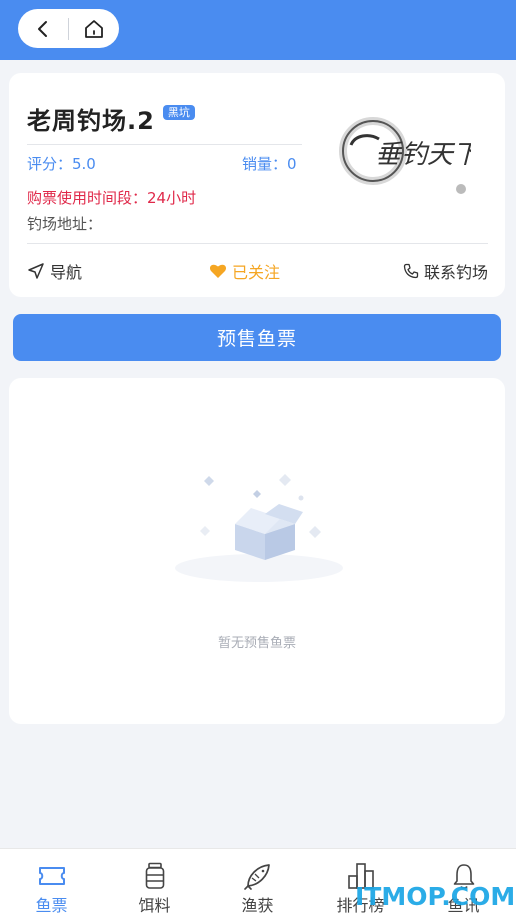 This screenshot has height=920, width=516. What do you see at coordinates (61, 164) in the screenshot?
I see `venue-score: 评分：5.0` at bounding box center [61, 164].